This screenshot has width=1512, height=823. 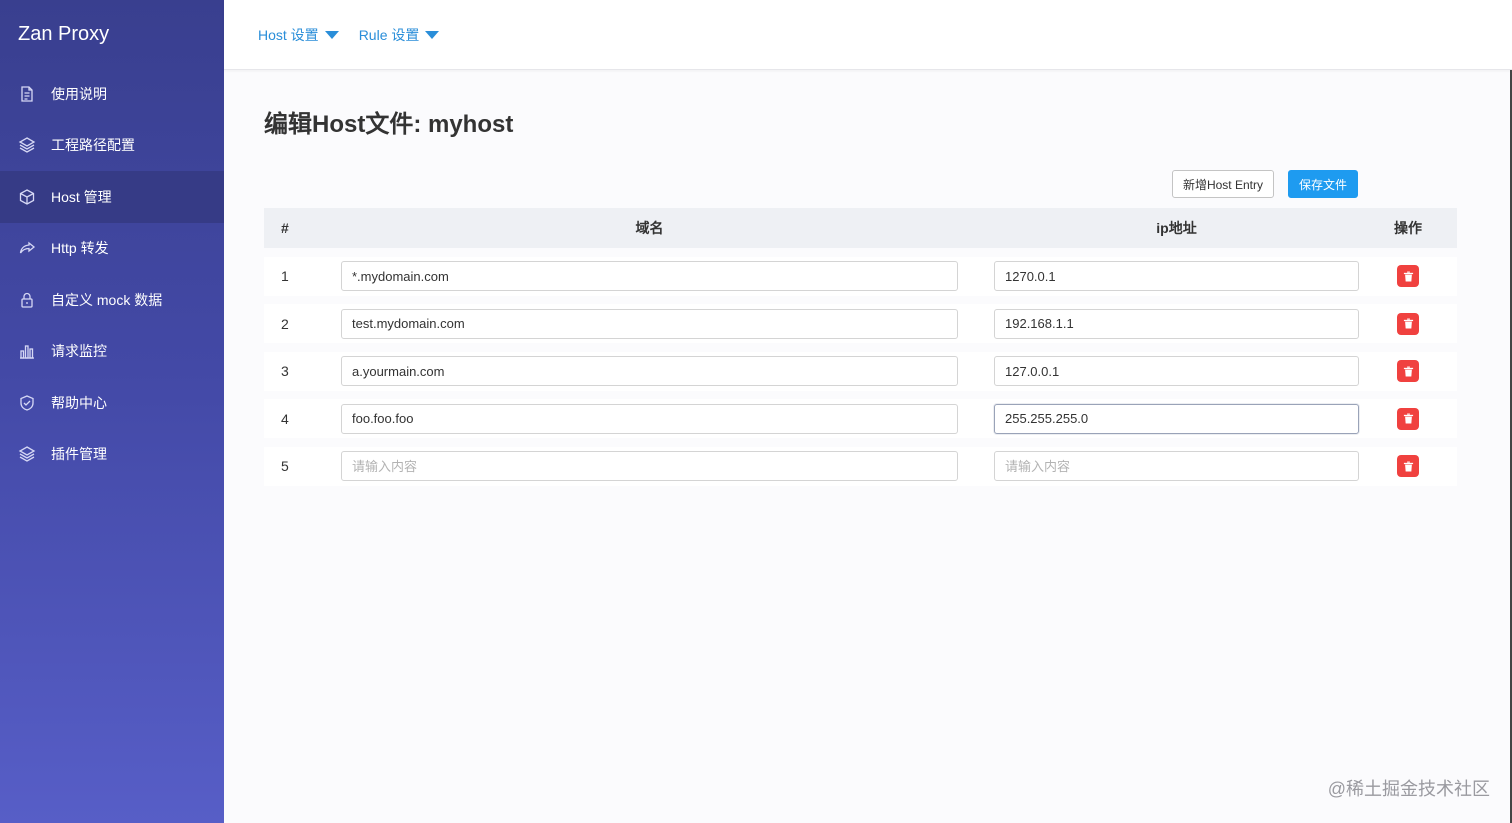 What do you see at coordinates (79, 454) in the screenshot?
I see `sidebar-item-label: 插件管理` at bounding box center [79, 454].